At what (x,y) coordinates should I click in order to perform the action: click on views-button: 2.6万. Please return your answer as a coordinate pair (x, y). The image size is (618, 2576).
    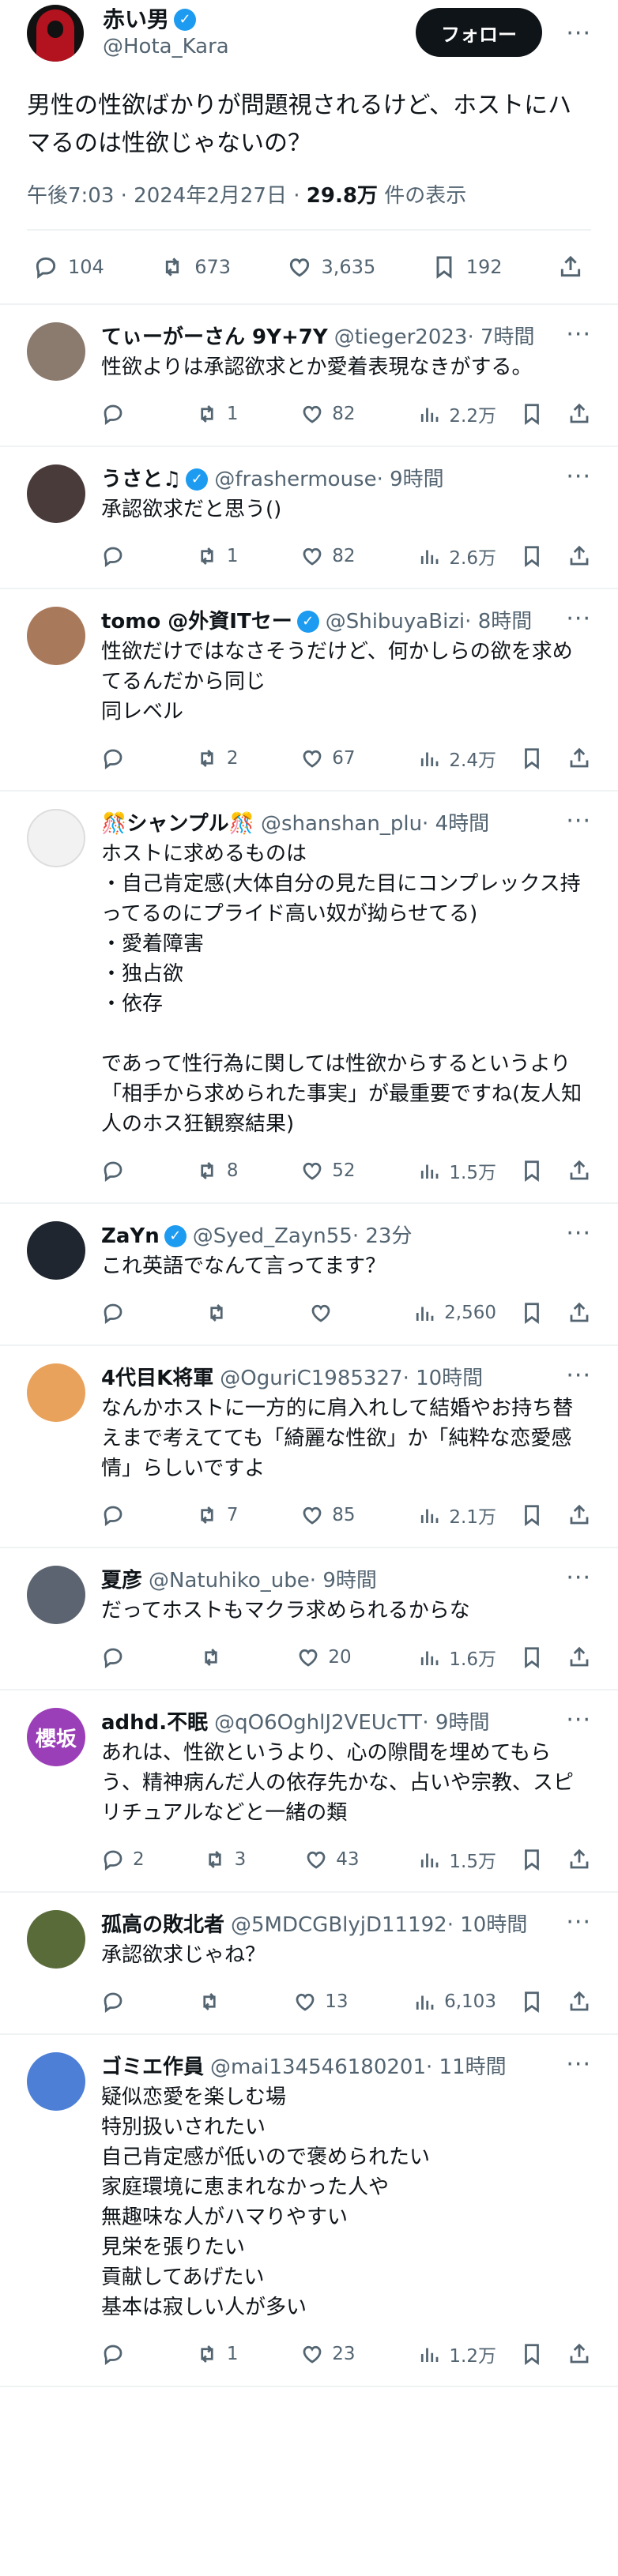
    Looking at the image, I should click on (457, 556).